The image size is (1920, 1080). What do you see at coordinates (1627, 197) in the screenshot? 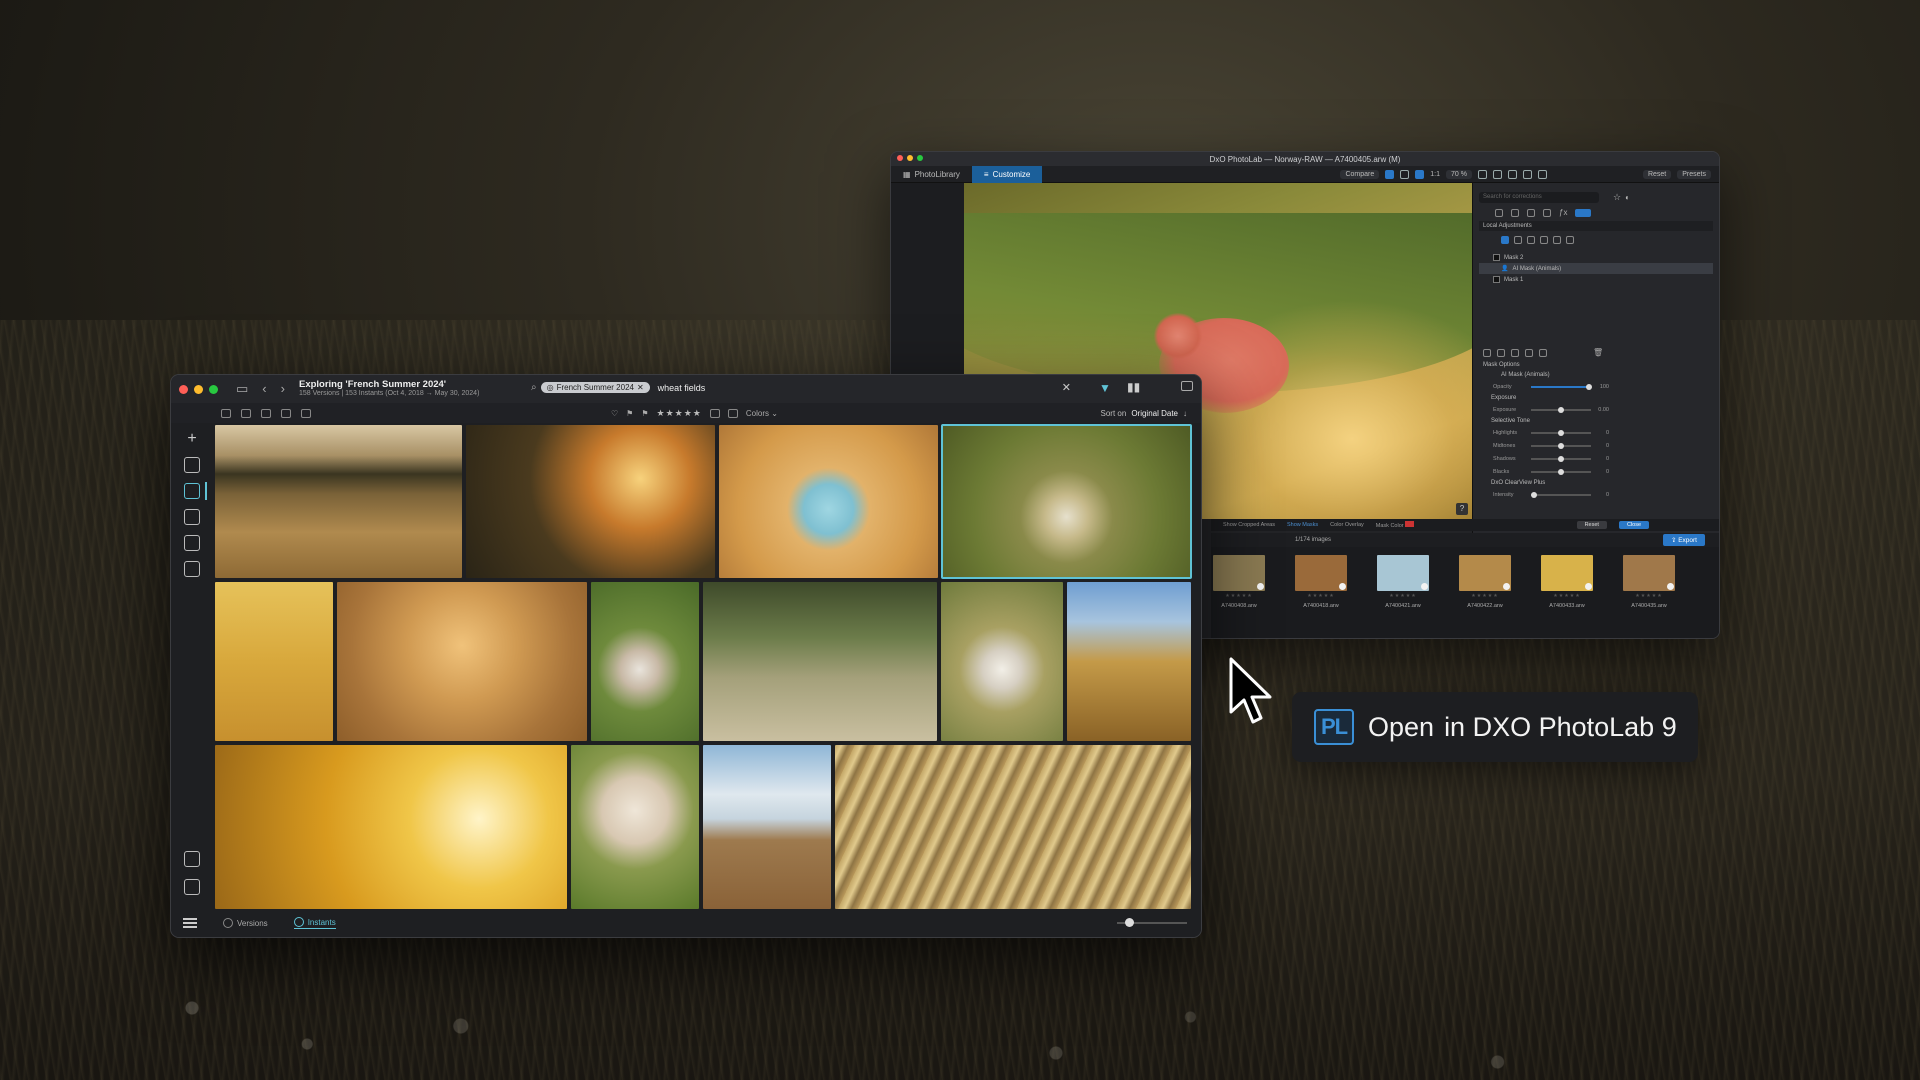
I see `toggle-icon: ◐` at bounding box center [1627, 197].